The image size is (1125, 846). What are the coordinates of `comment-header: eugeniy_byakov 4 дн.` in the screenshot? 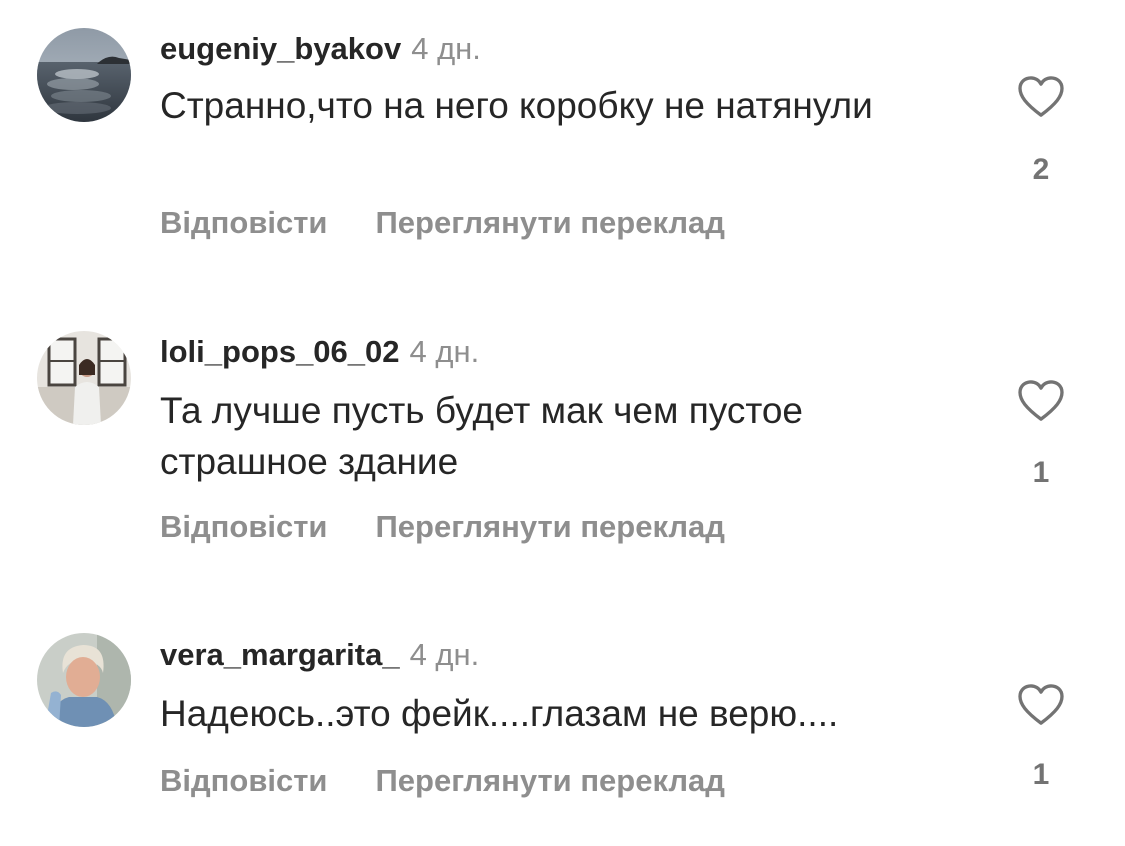 It's located at (320, 49).